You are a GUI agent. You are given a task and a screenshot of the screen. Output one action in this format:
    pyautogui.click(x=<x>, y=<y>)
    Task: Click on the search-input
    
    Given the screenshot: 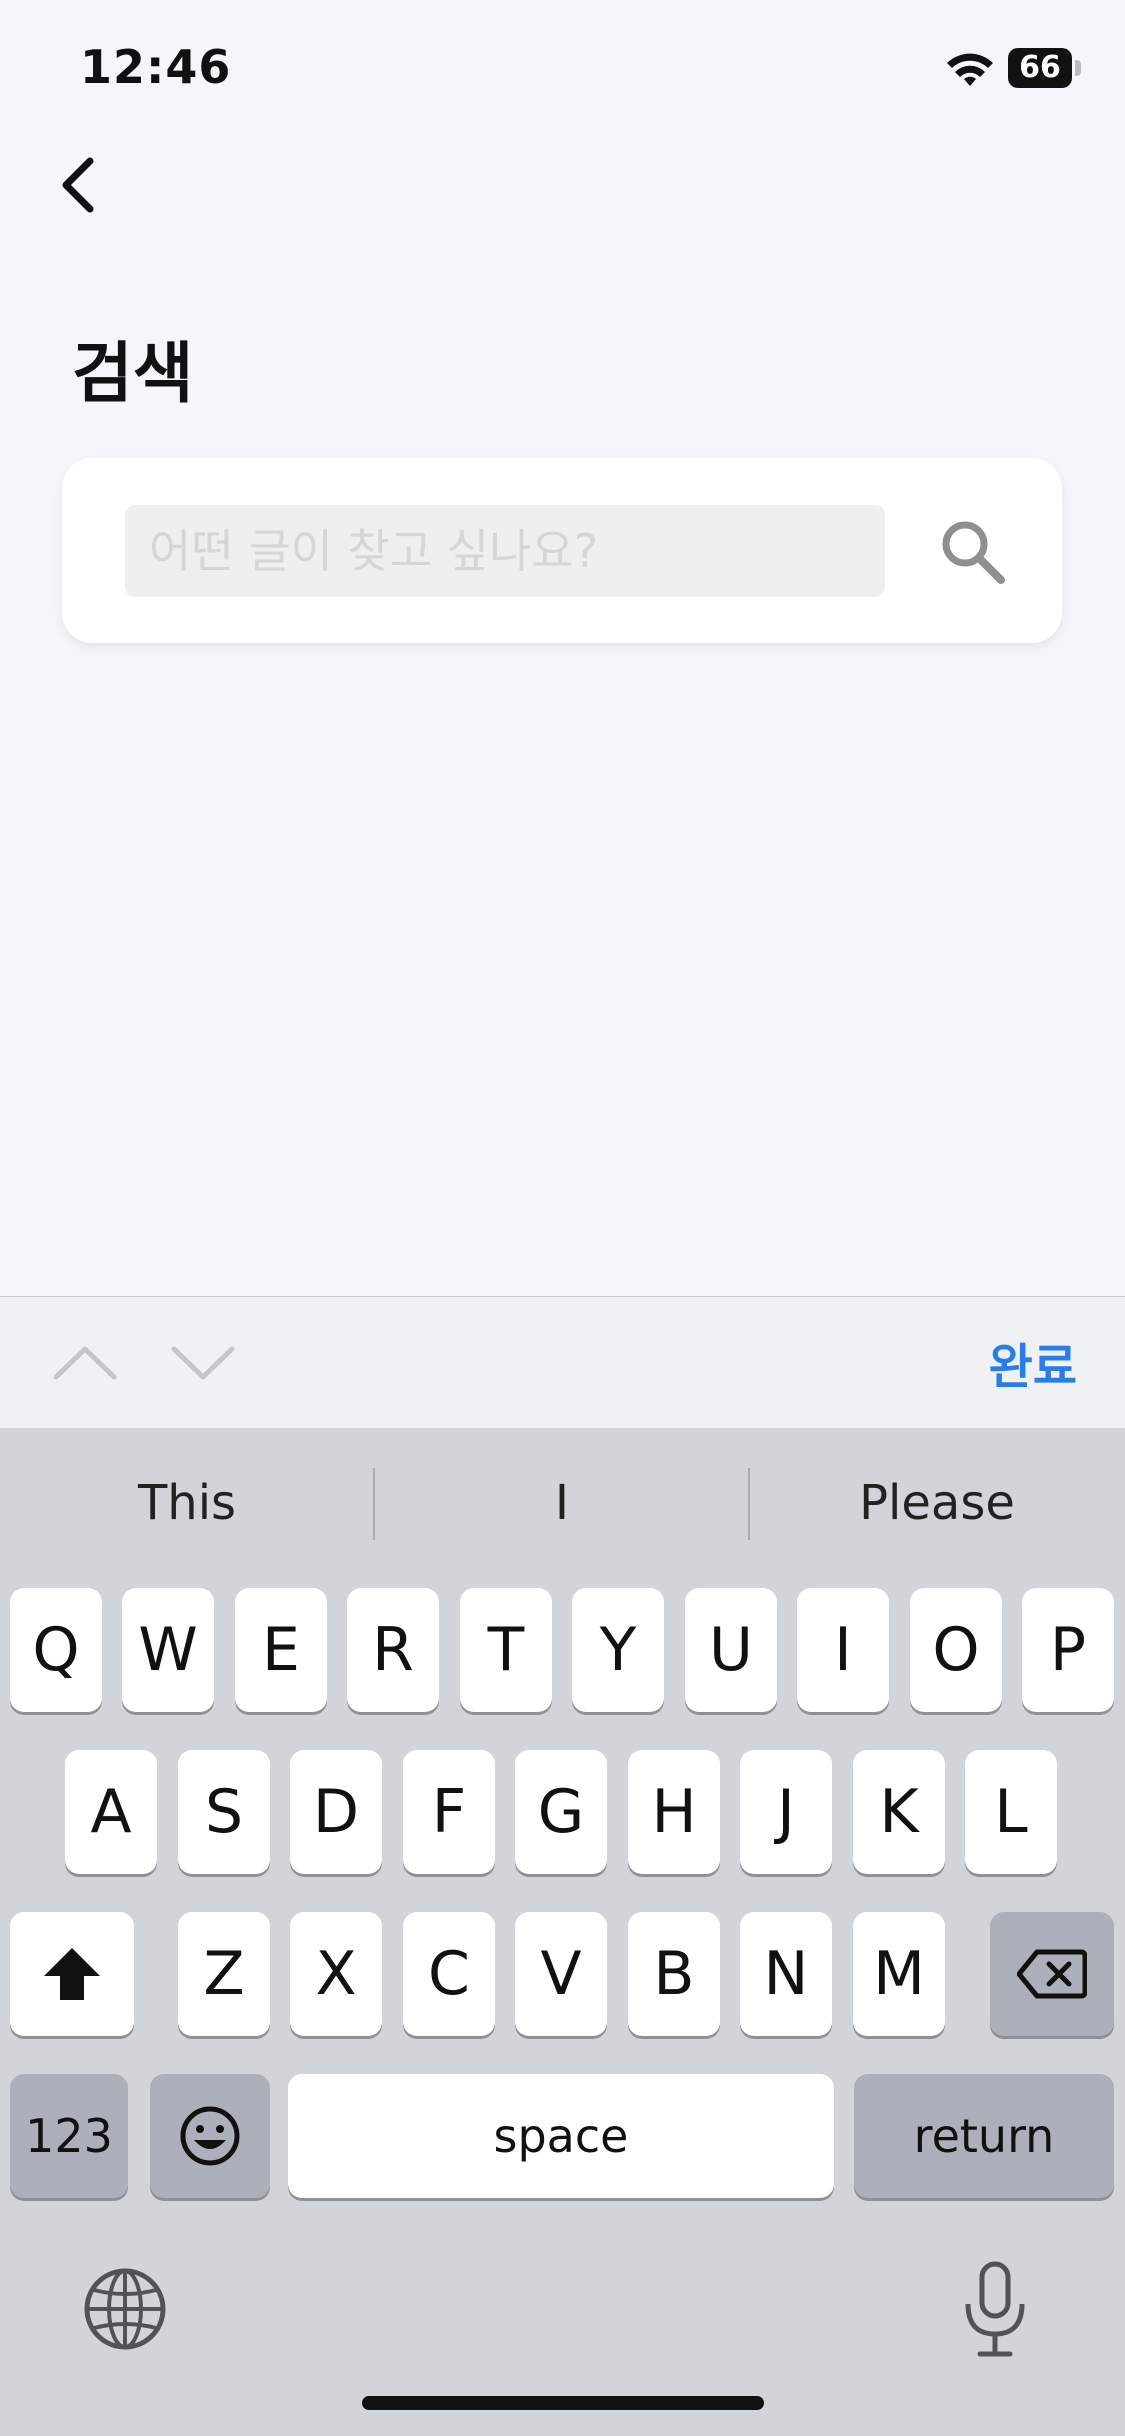 What is the action you would take?
    pyautogui.click(x=505, y=551)
    